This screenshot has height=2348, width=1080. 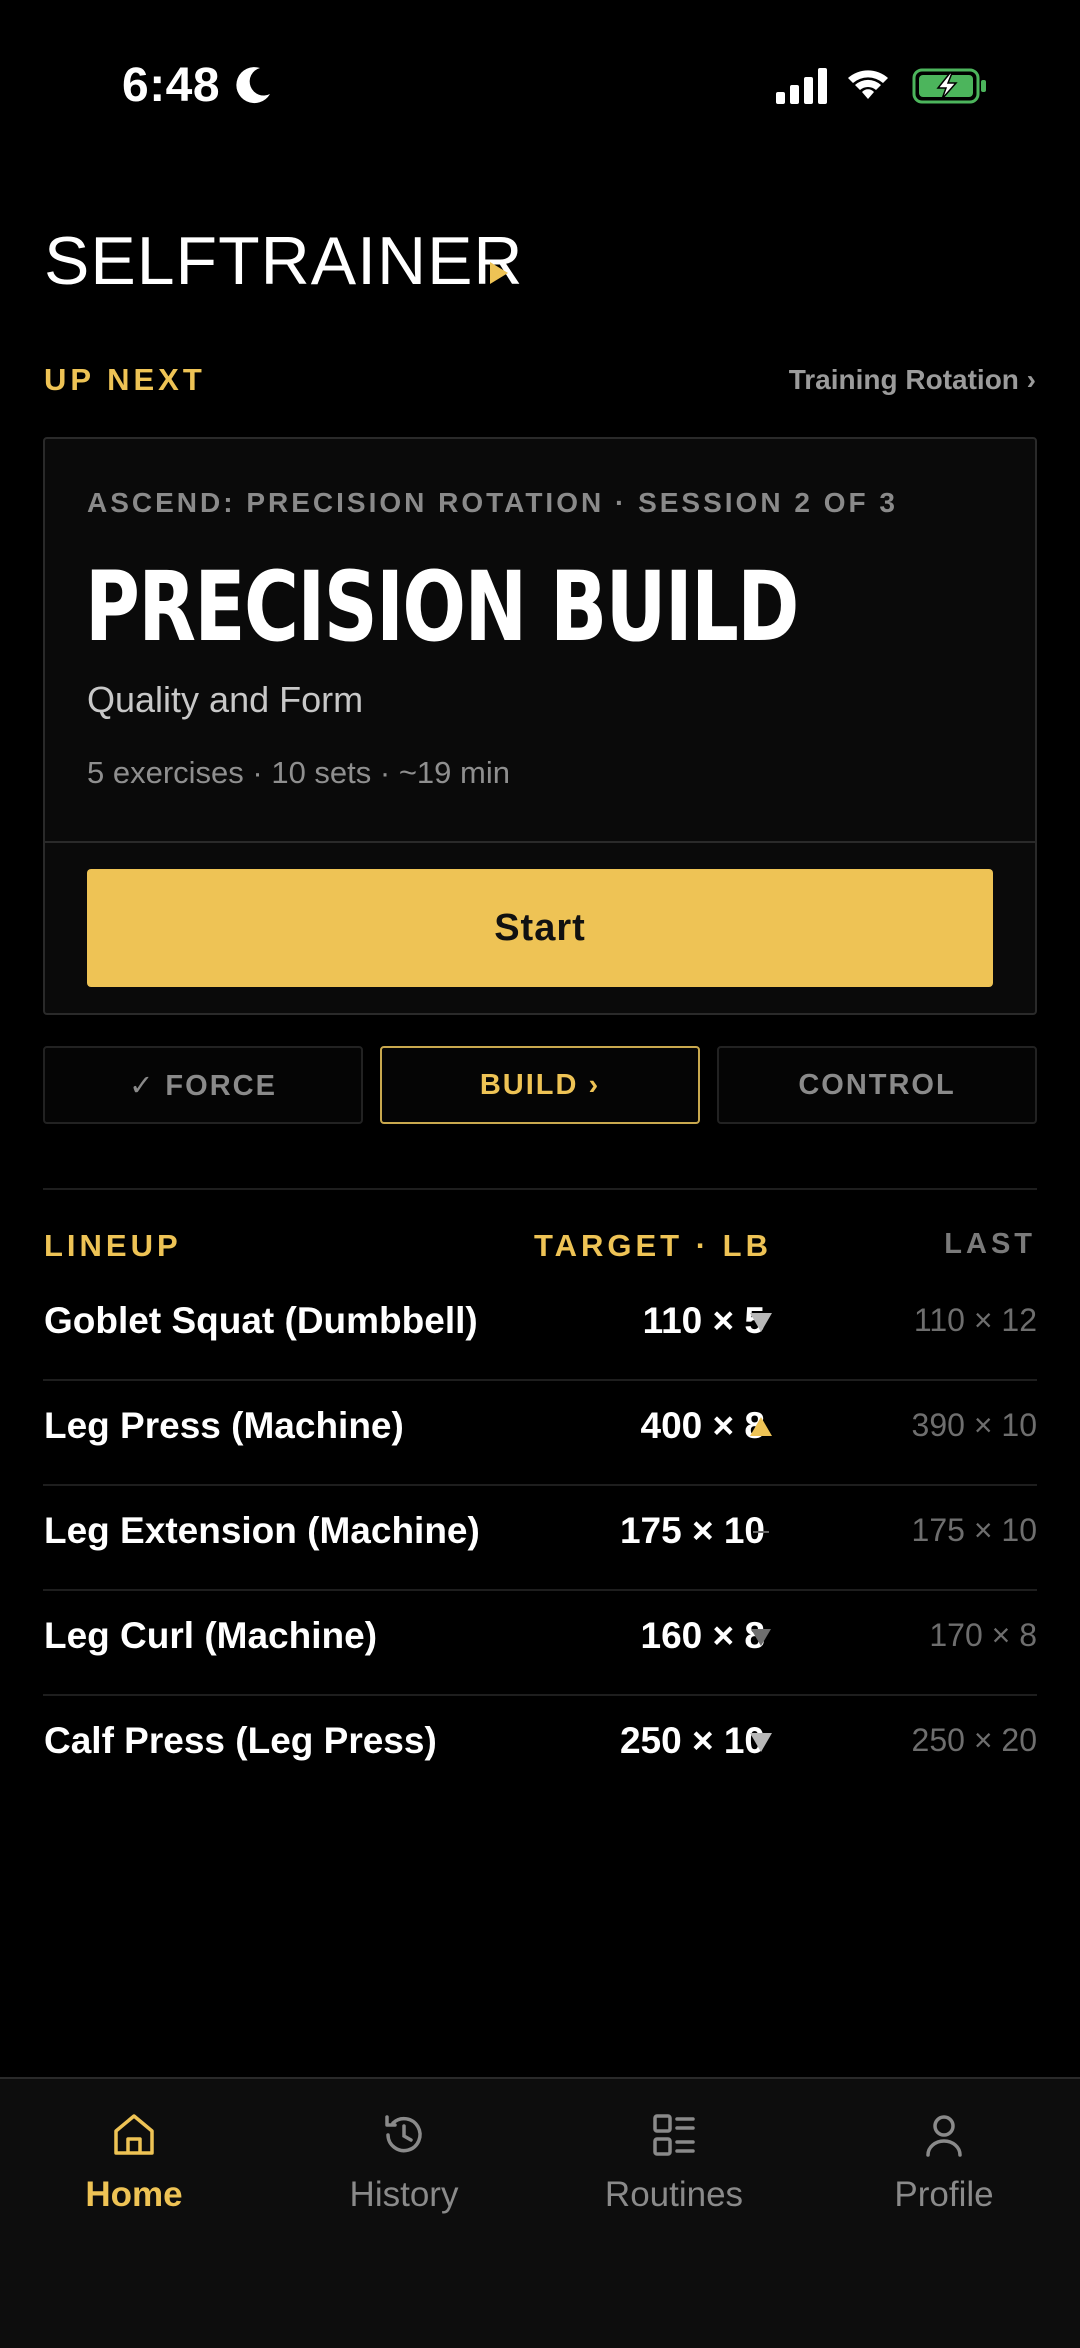 What do you see at coordinates (171, 85) in the screenshot?
I see `status-time: 6:48` at bounding box center [171, 85].